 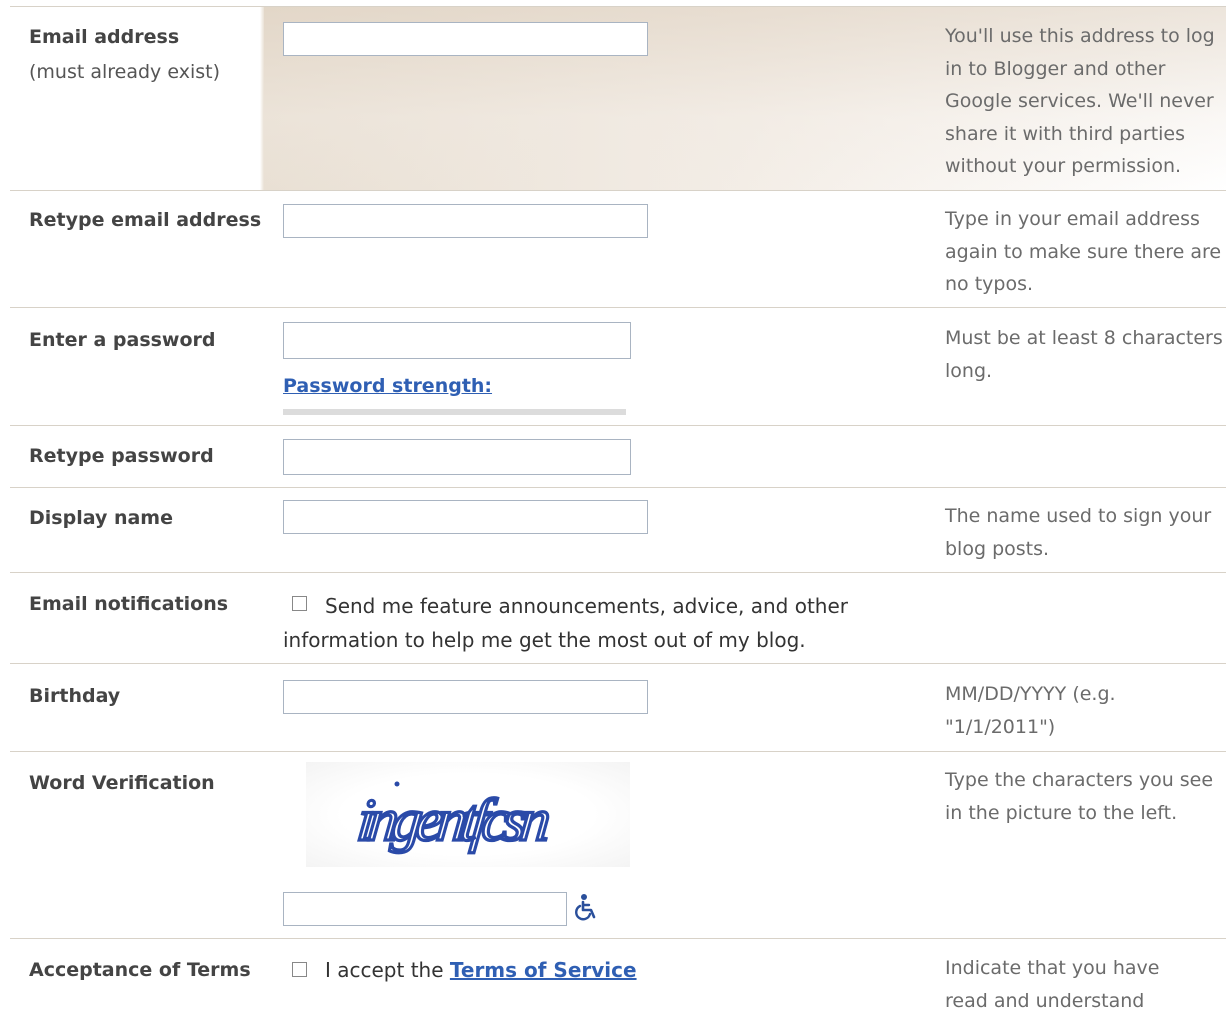 What do you see at coordinates (586, 907) in the screenshot?
I see `wheelchair-icon` at bounding box center [586, 907].